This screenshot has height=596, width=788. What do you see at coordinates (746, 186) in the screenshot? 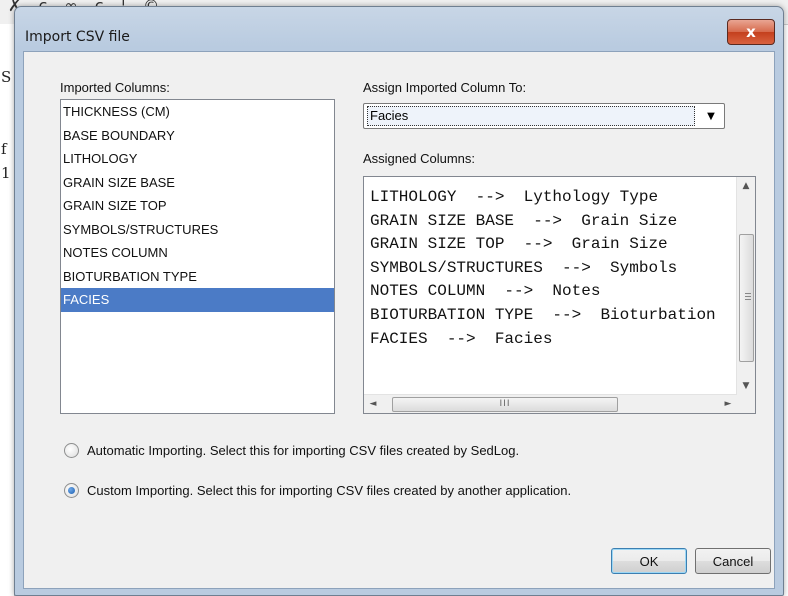
I see `scroll-up-icon: ▲` at bounding box center [746, 186].